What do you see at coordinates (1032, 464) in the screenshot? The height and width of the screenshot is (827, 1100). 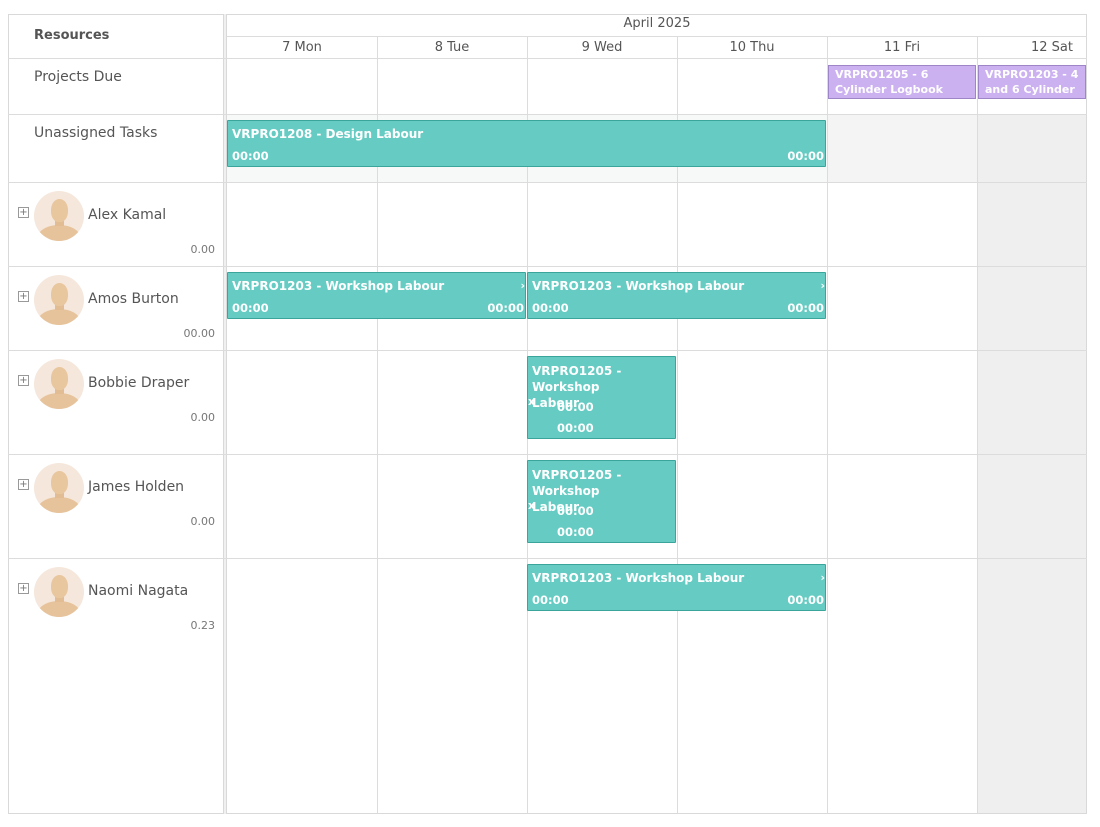 I see `saturday-shade` at bounding box center [1032, 464].